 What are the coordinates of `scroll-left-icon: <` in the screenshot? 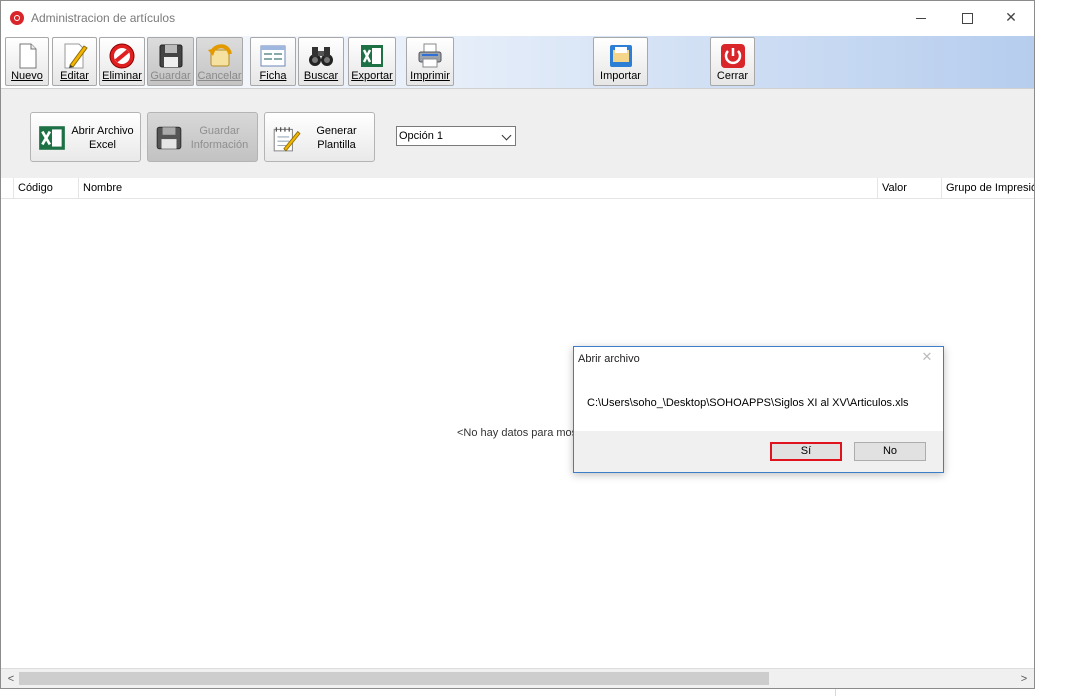 It's located at (11, 679).